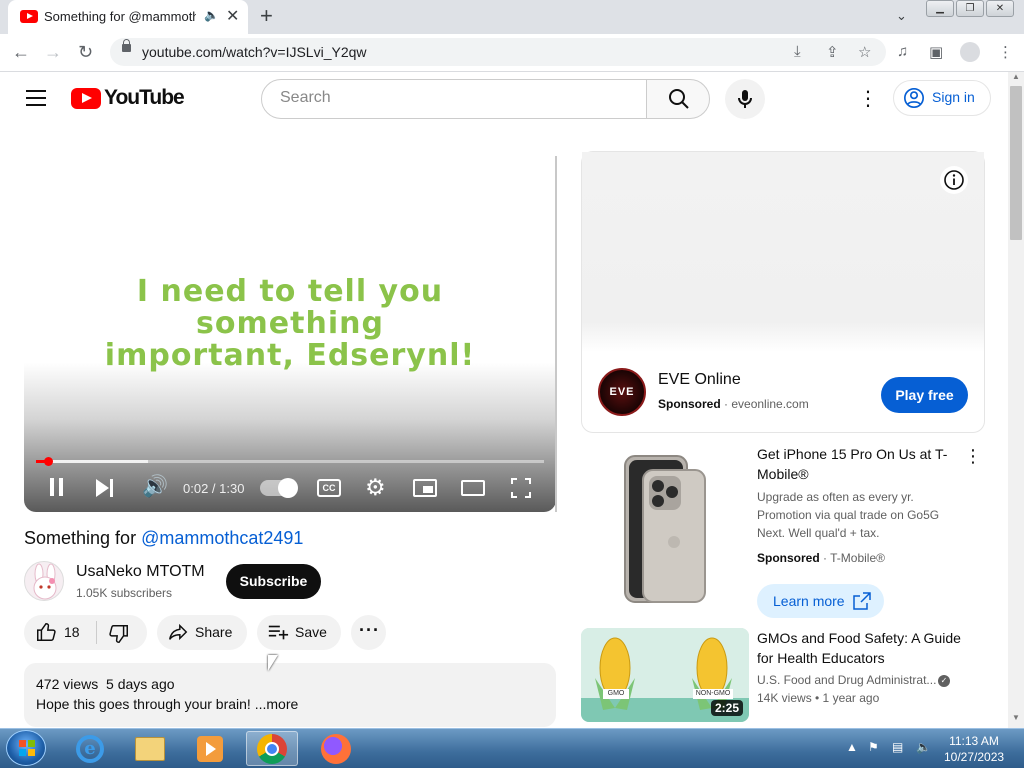 The image size is (1024, 768). I want to click on share-arrow-icon, so click(178, 632).